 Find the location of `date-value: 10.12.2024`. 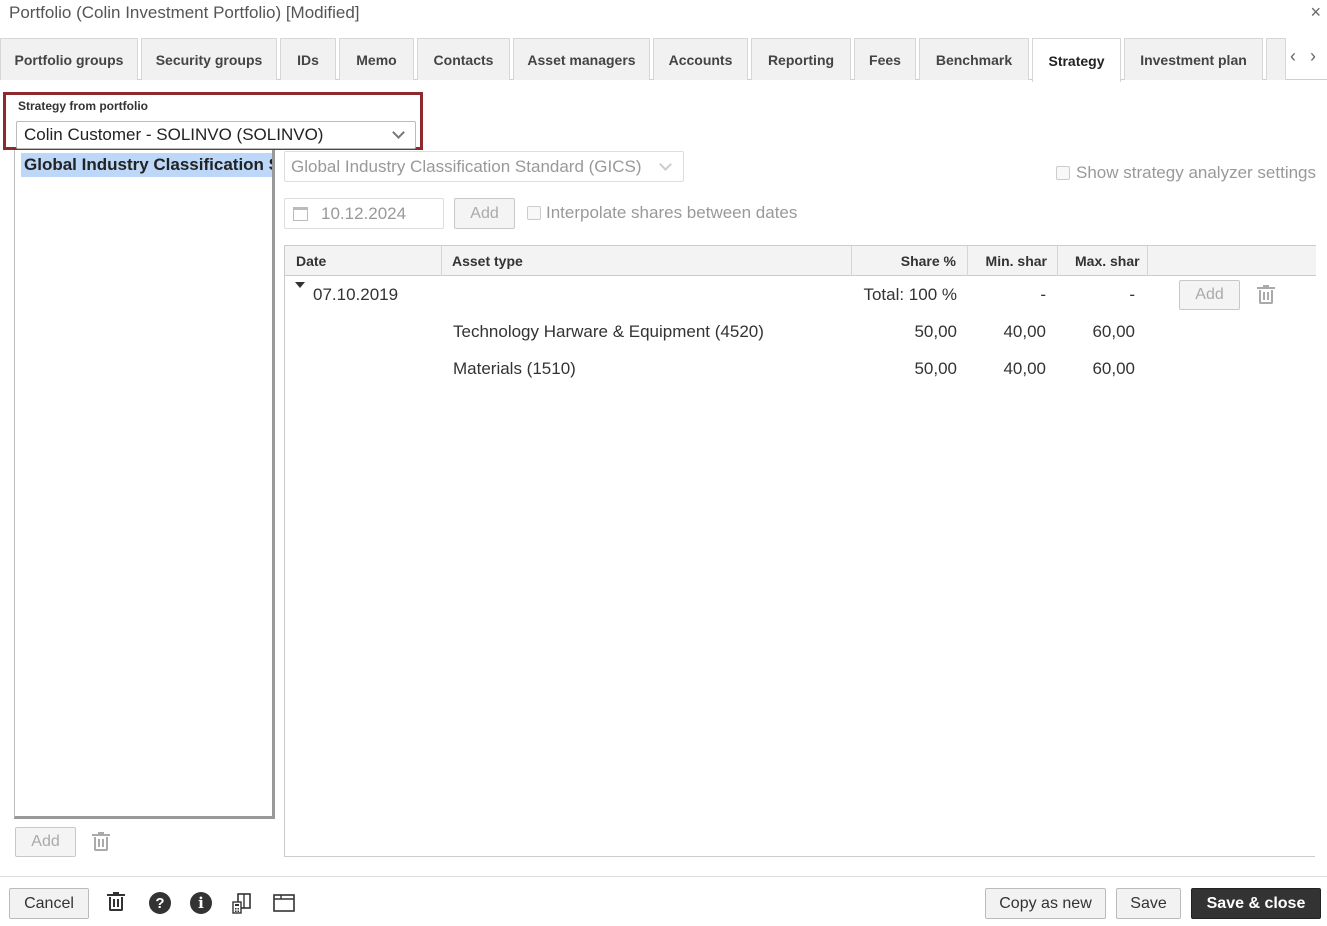

date-value: 10.12.2024 is located at coordinates (364, 213).